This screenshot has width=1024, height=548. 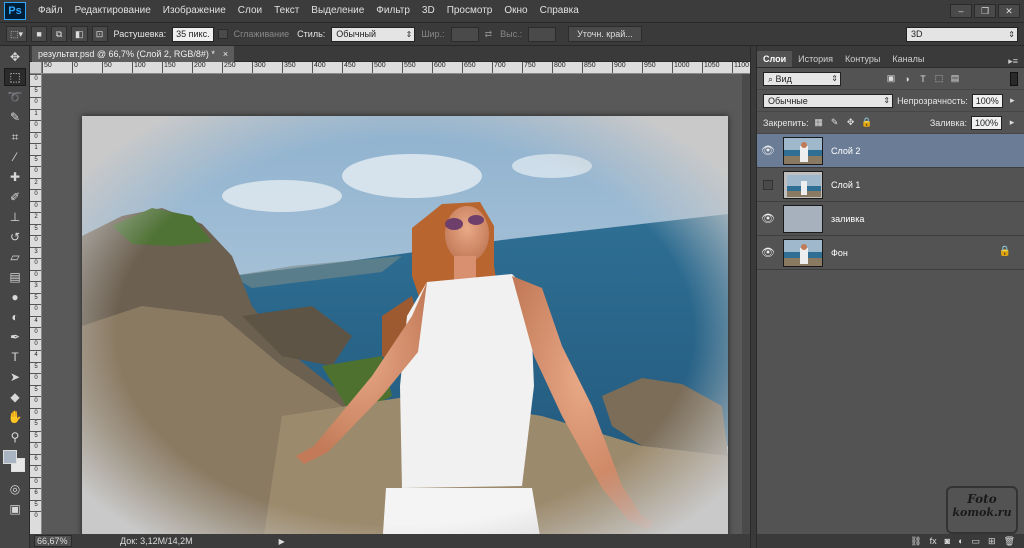 I want to click on menu-edit: Редактирование, so click(x=113, y=11).